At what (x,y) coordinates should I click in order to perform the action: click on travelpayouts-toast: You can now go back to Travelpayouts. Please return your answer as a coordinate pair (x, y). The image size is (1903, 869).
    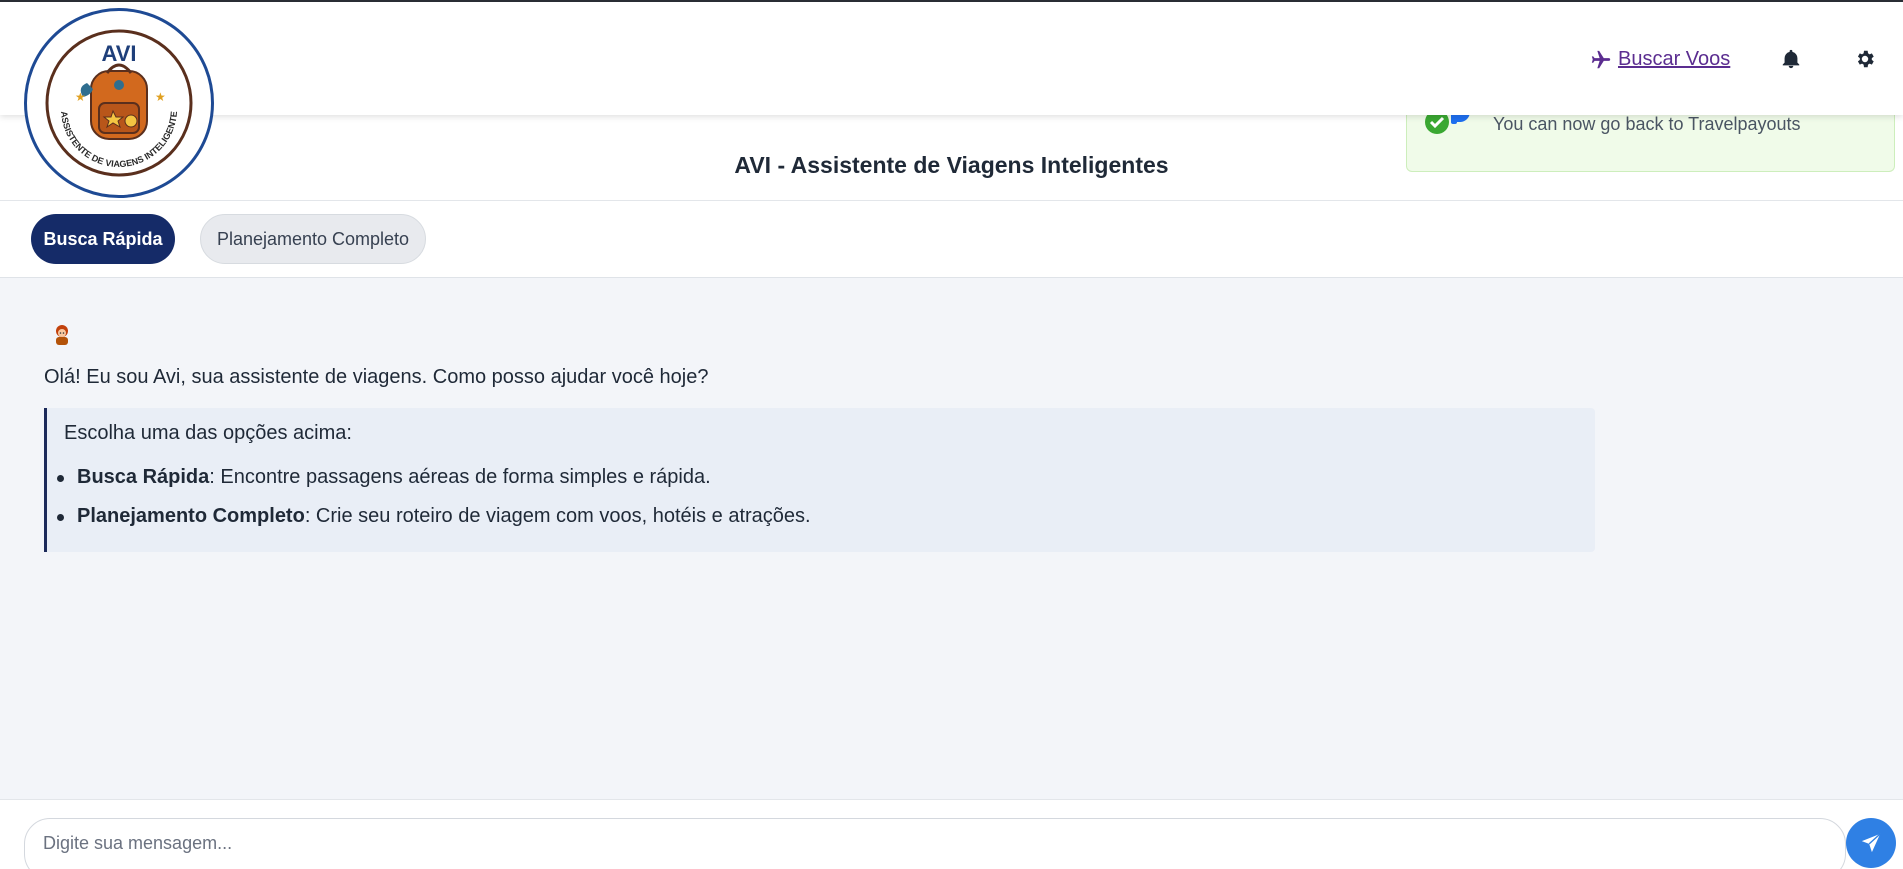
    Looking at the image, I should click on (1650, 140).